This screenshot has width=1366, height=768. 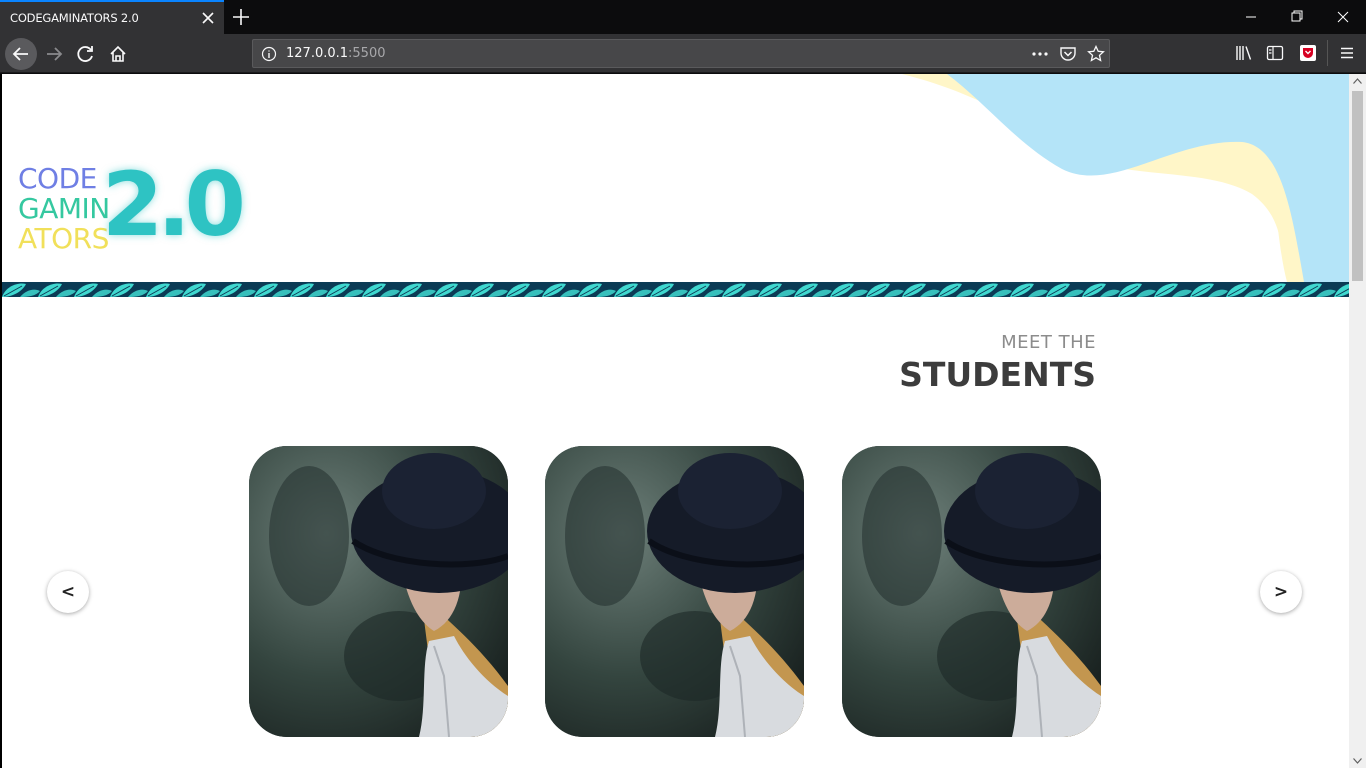 What do you see at coordinates (269, 54) in the screenshot?
I see `info-icon` at bounding box center [269, 54].